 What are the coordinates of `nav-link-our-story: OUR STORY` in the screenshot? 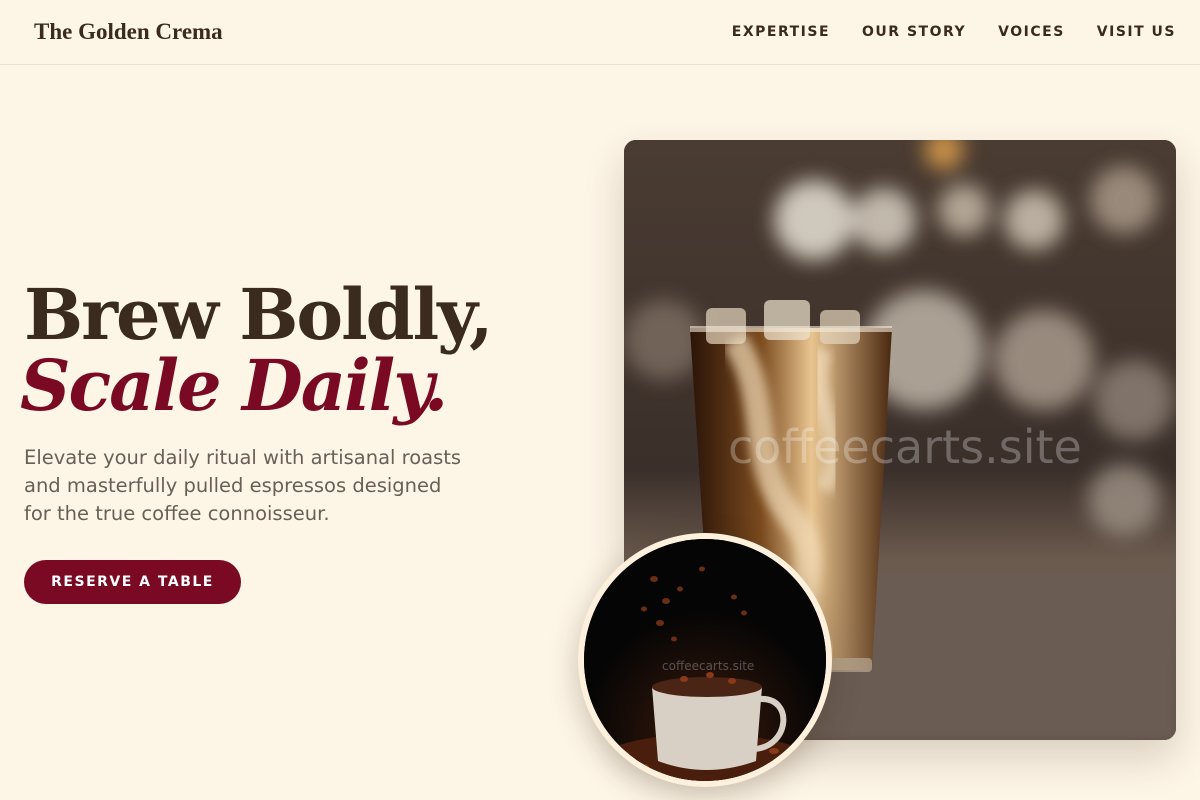 It's located at (914, 32).